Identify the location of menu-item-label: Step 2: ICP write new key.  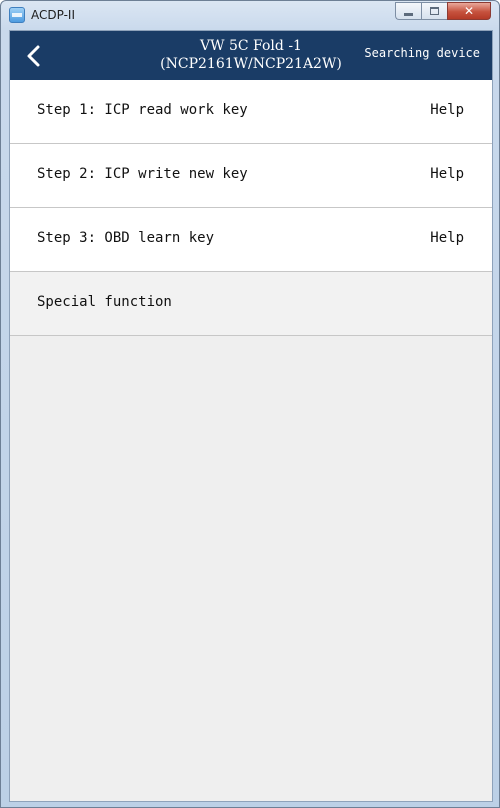
(142, 174).